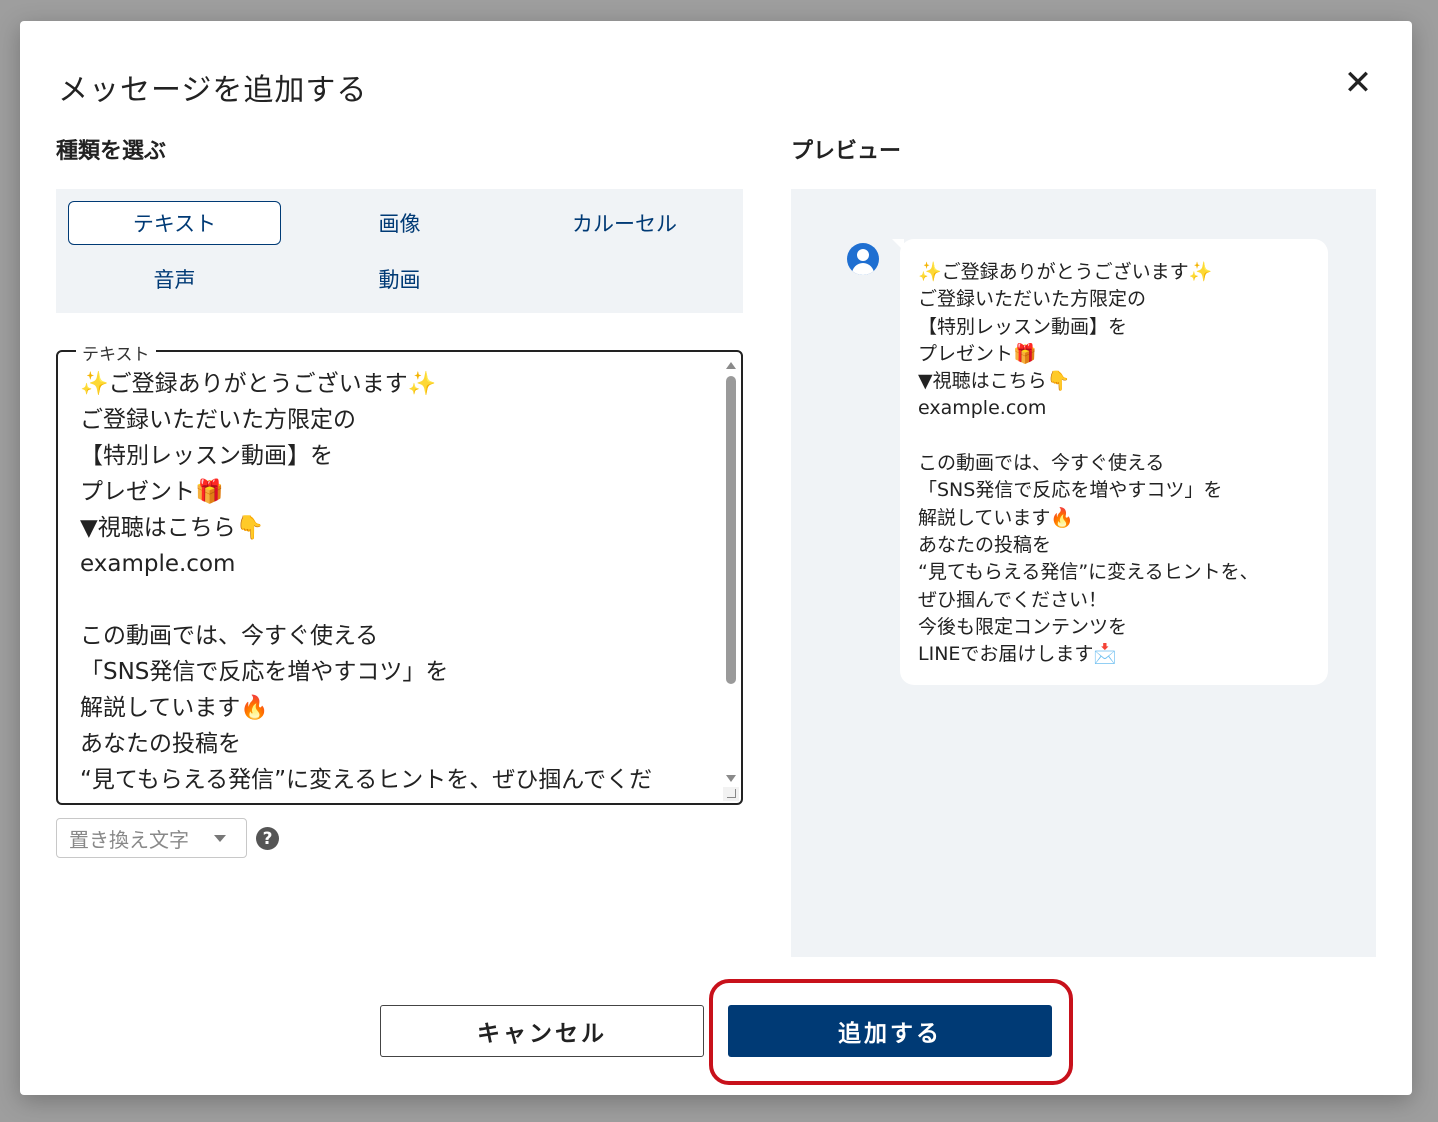  I want to click on replacement-select-placeholder: 置き換え文字, so click(129, 839).